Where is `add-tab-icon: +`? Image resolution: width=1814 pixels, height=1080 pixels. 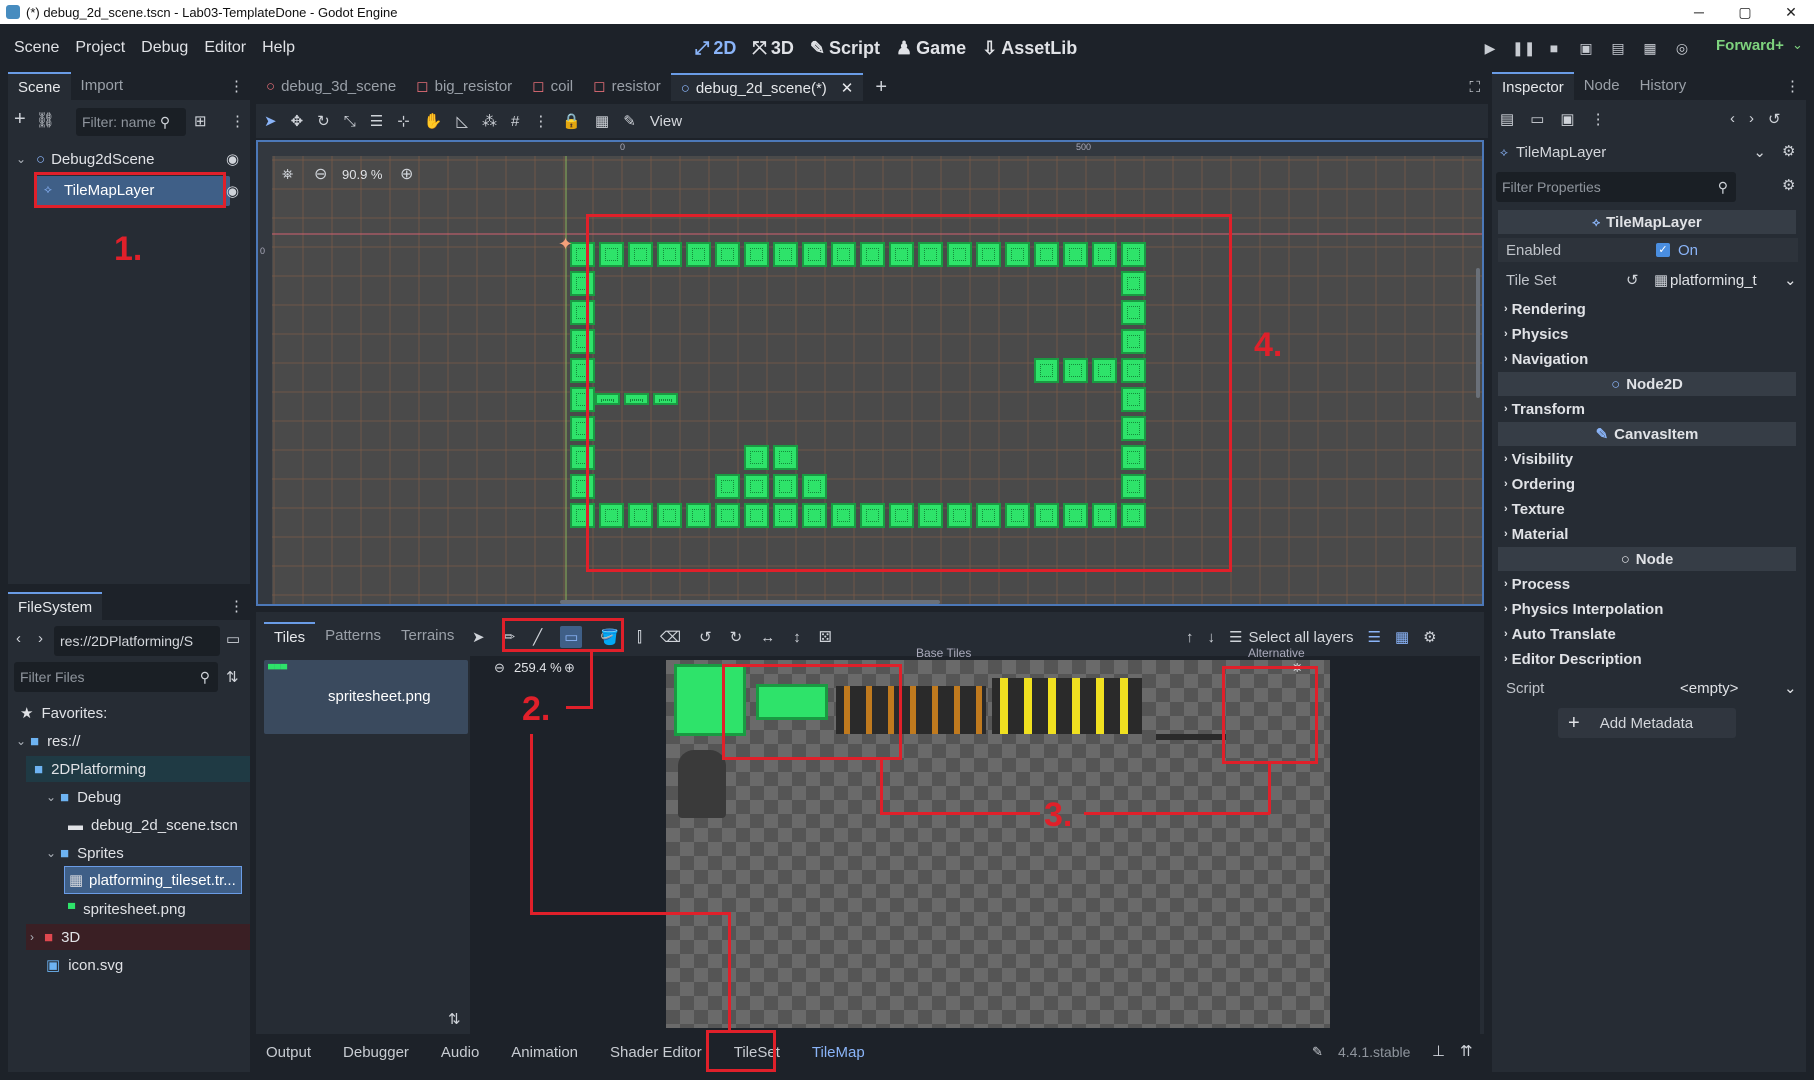 add-tab-icon: + is located at coordinates (881, 87).